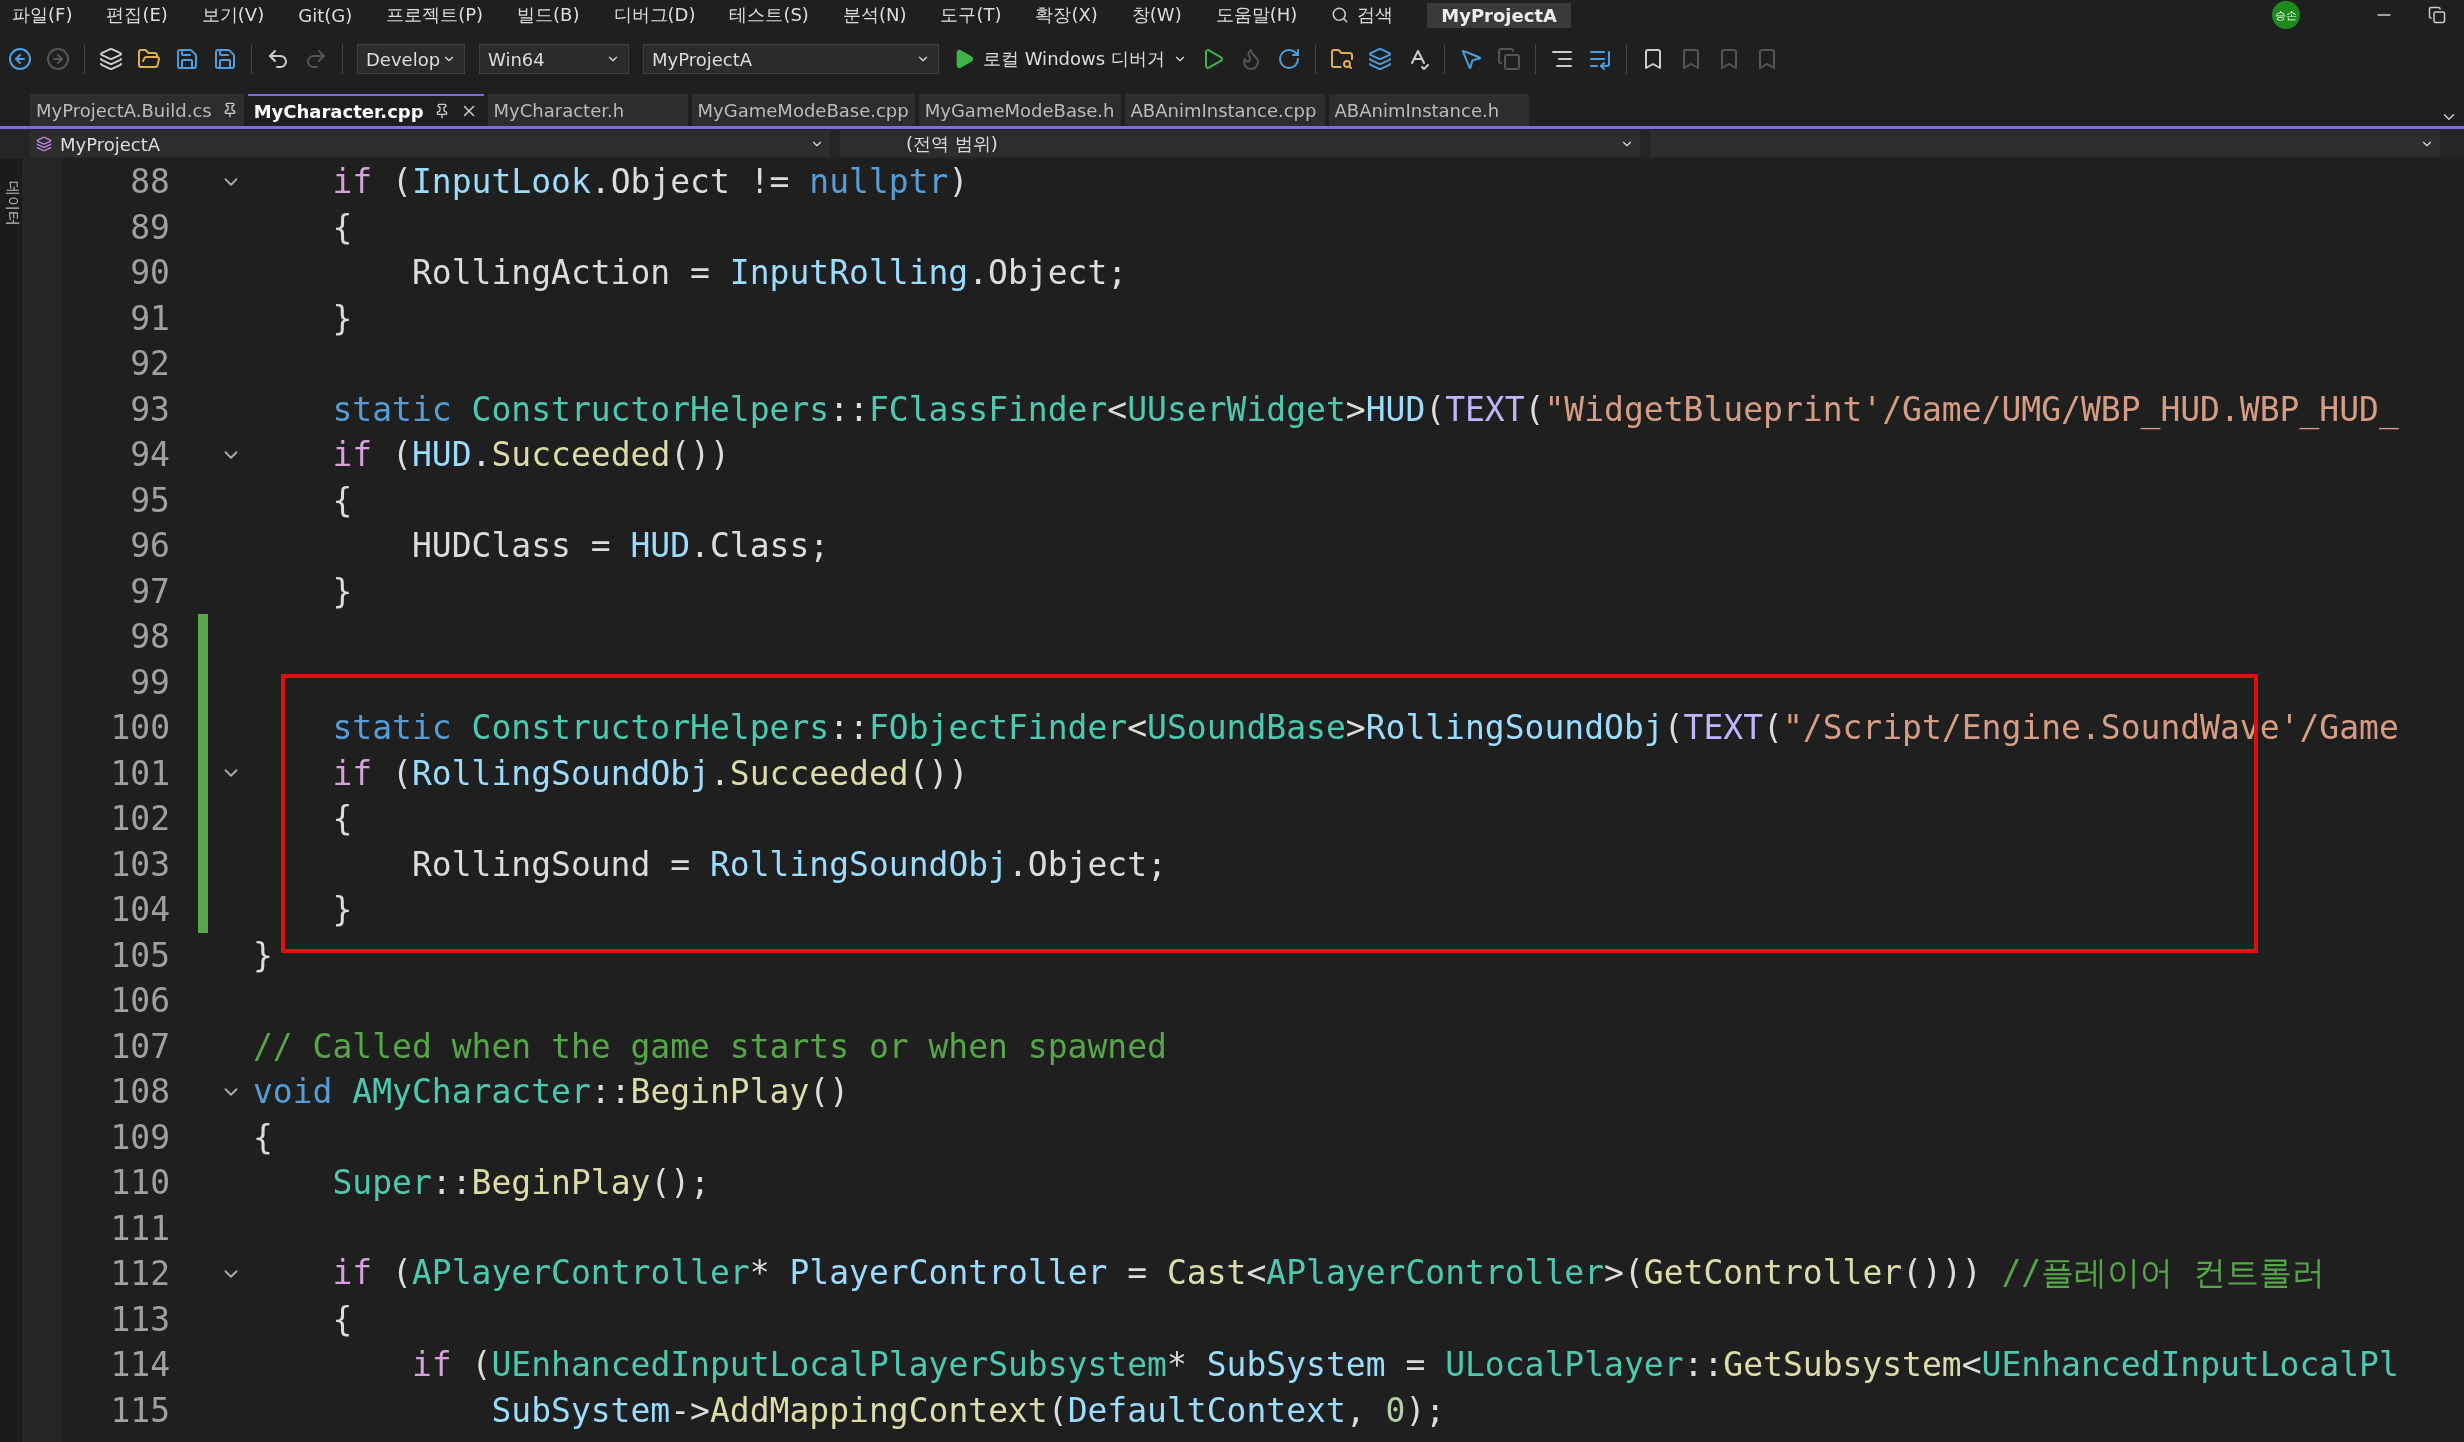 The image size is (2464, 1442). Describe the element at coordinates (139, 1137) in the screenshot. I see `line-number: 109` at that location.